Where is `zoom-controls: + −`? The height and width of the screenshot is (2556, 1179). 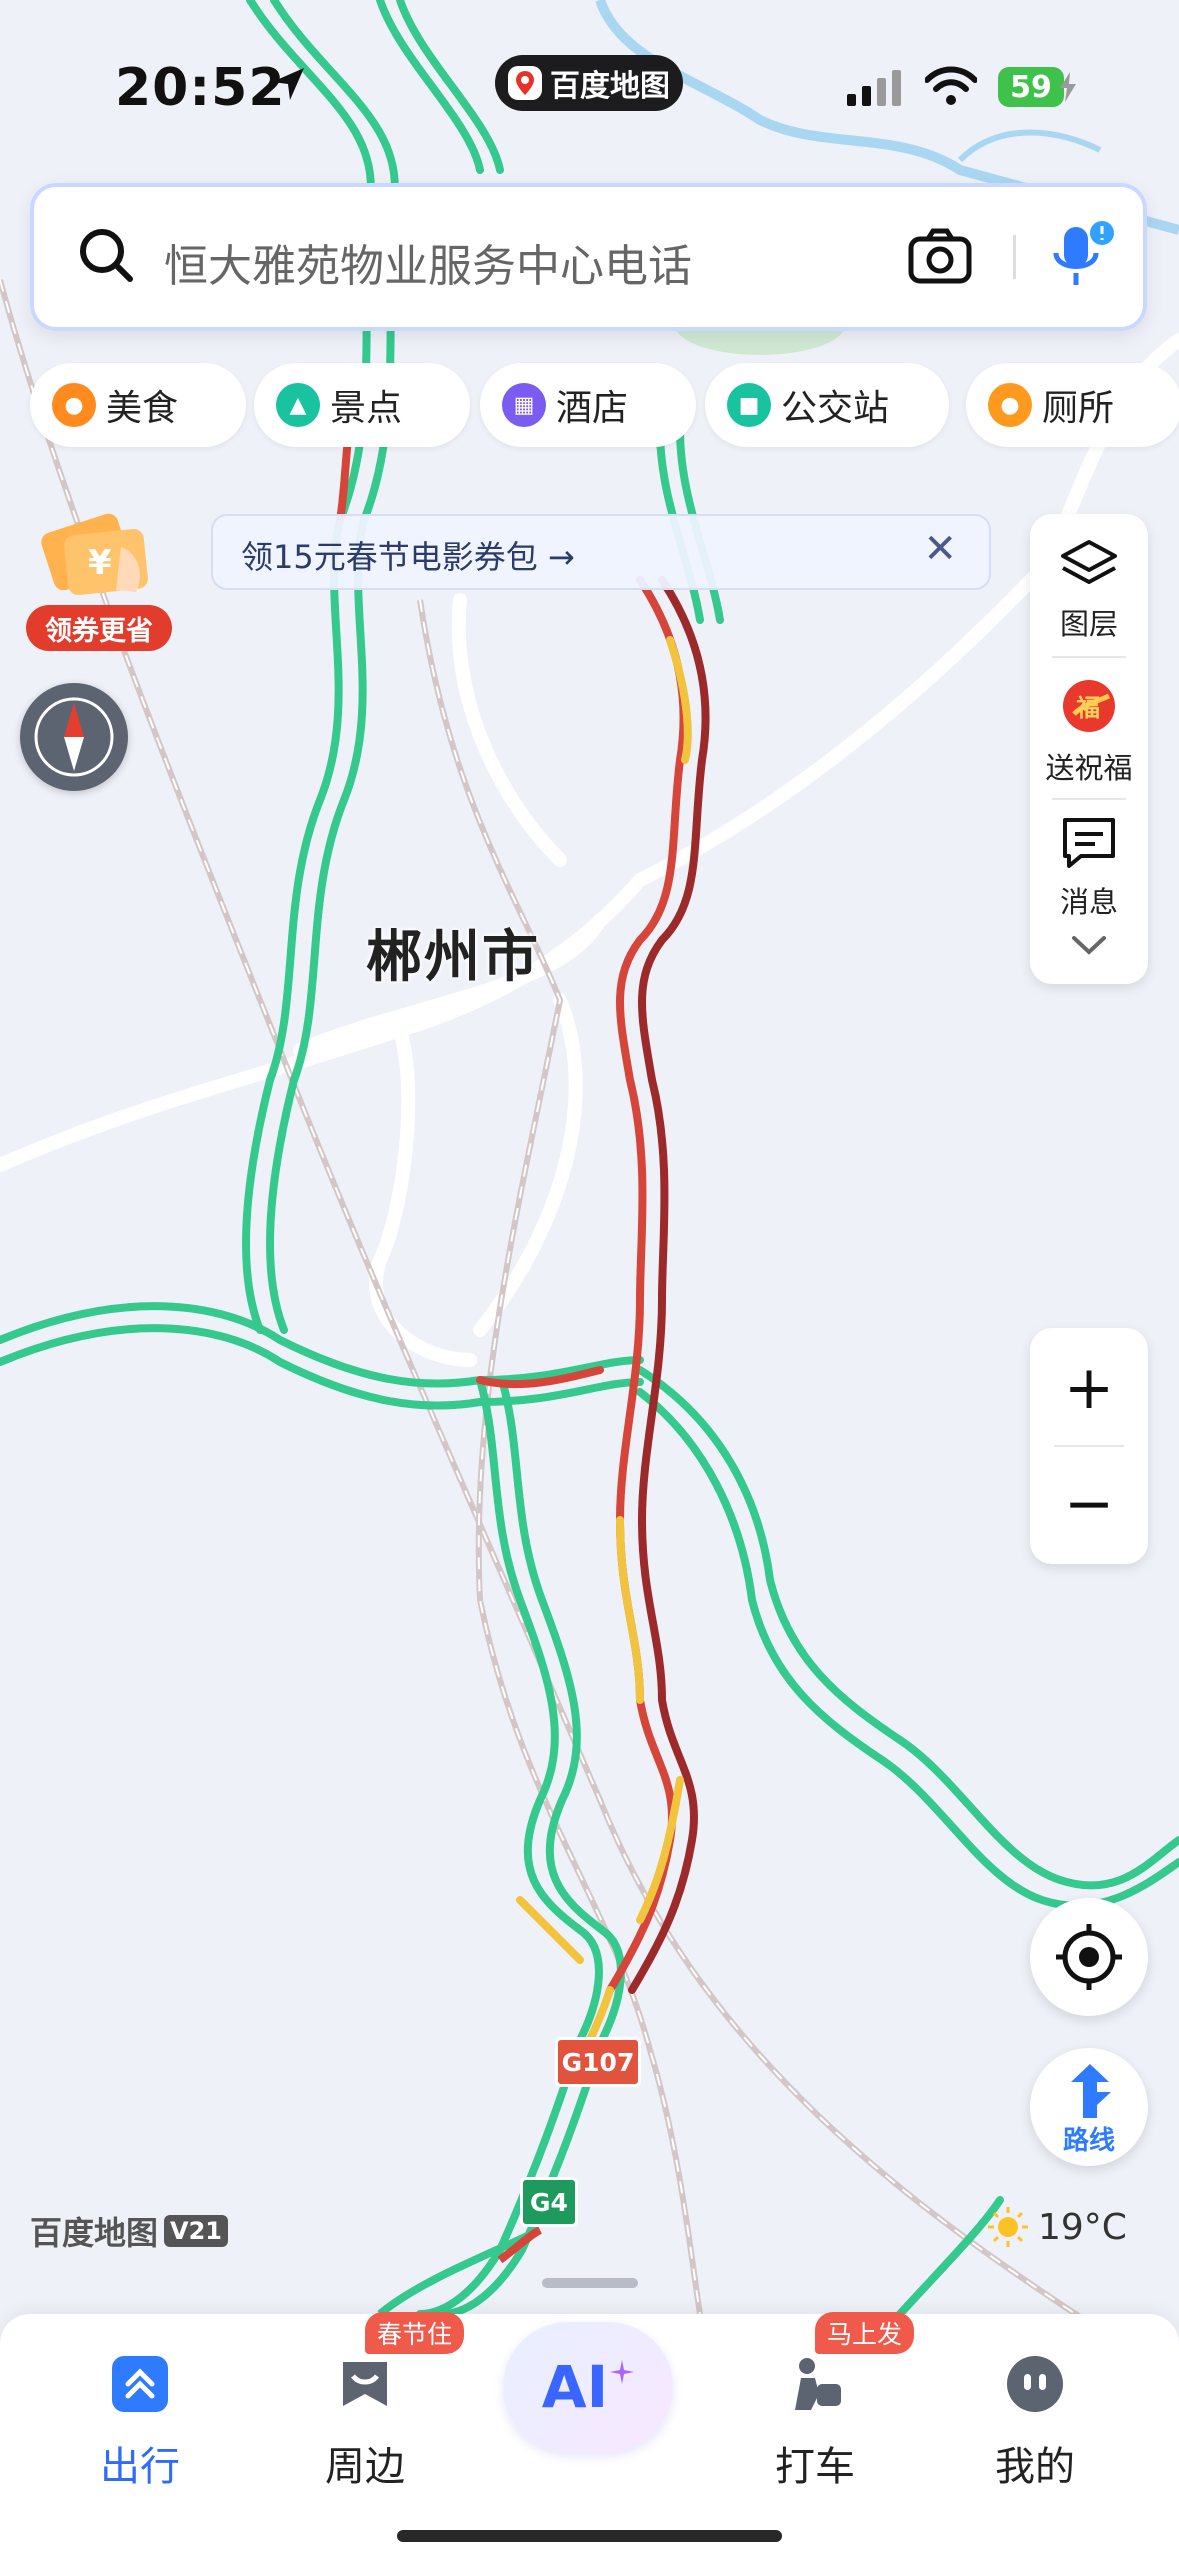
zoom-controls: + − is located at coordinates (1089, 1446).